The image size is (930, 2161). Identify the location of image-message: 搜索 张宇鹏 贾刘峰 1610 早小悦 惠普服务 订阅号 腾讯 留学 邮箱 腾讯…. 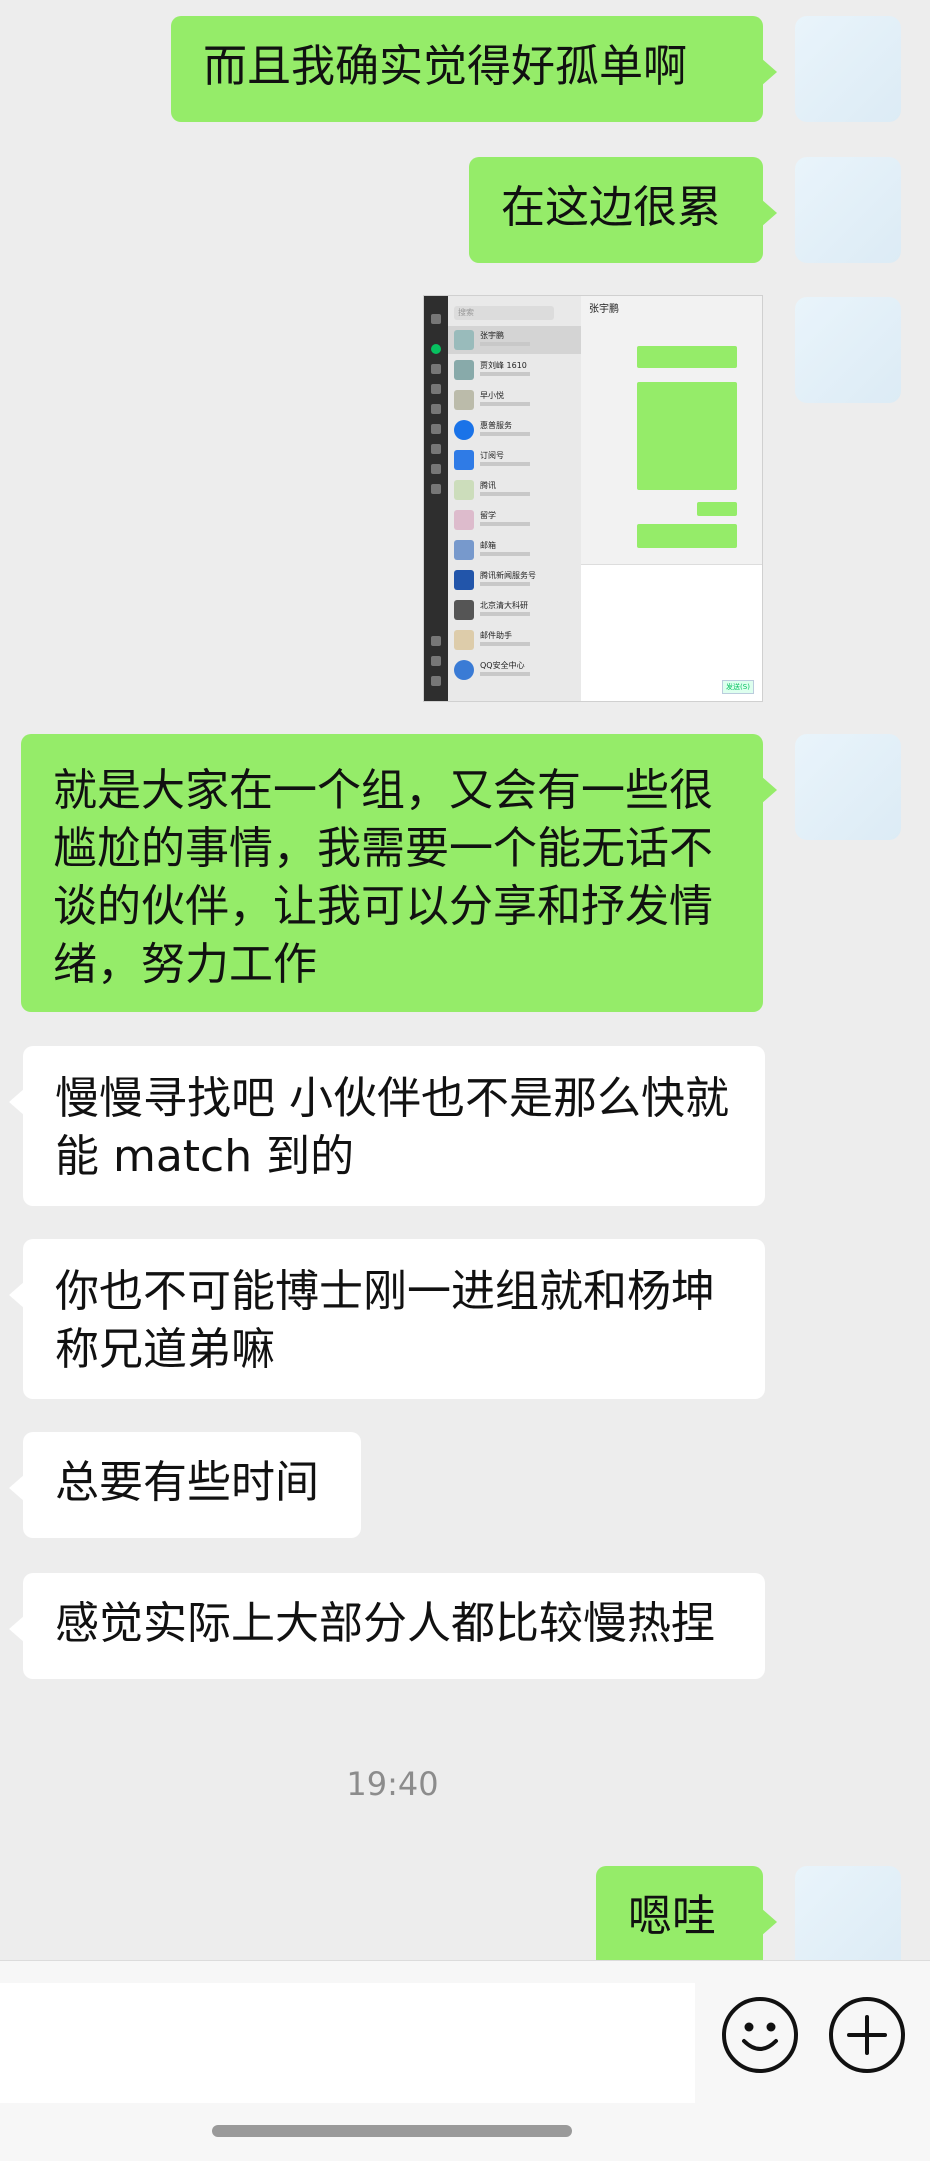
(593, 498).